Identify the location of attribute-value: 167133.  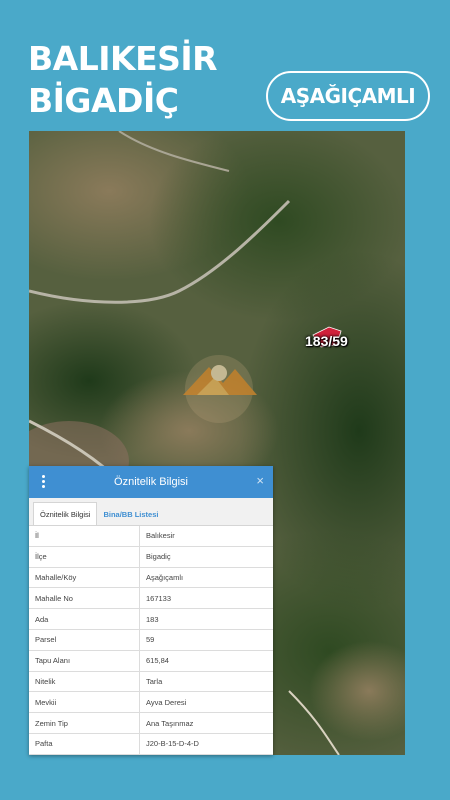
(206, 598).